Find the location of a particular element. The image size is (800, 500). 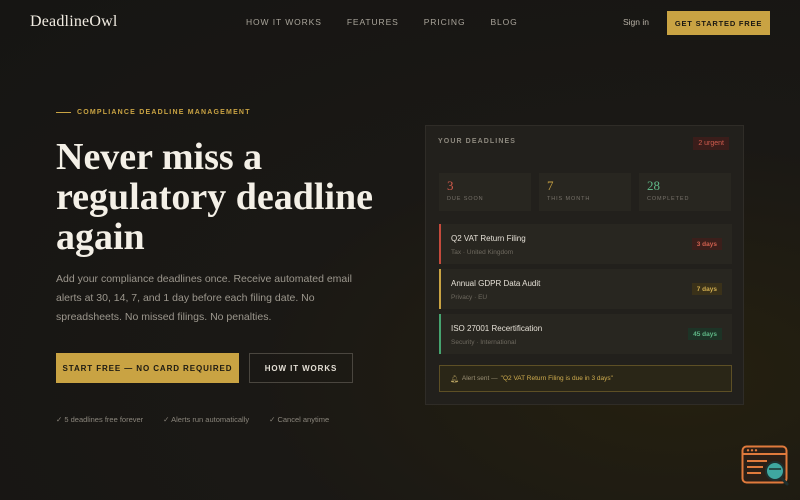

stats-row: 3 DUE SOON 7 THIS MONTH 28 COMPLETED is located at coordinates (585, 192).